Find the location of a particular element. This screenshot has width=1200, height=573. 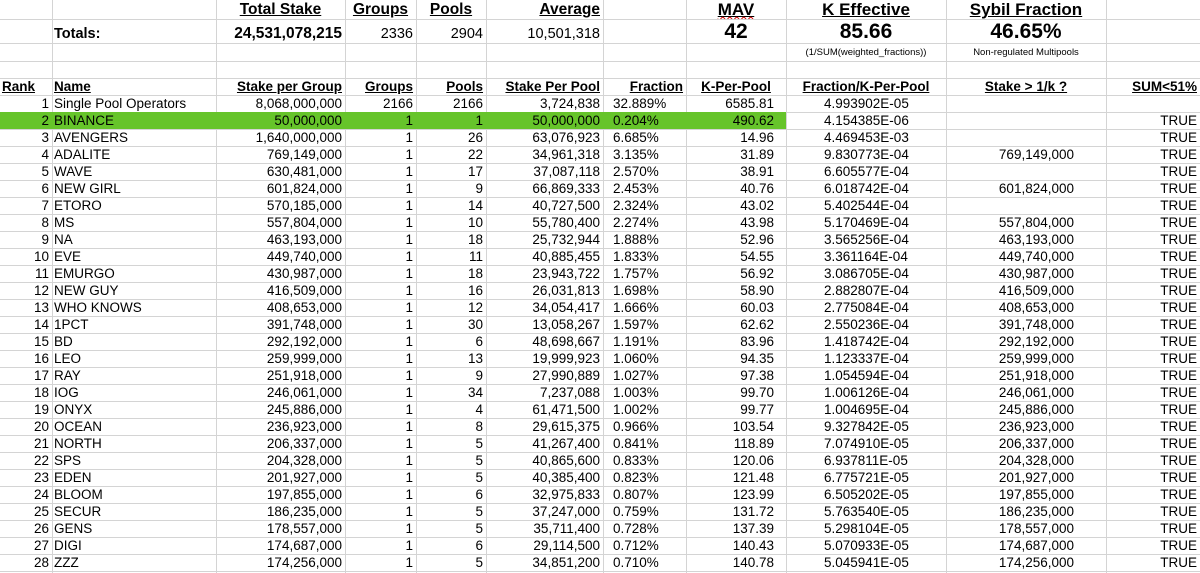

cell-pools: 14 is located at coordinates (451, 205).